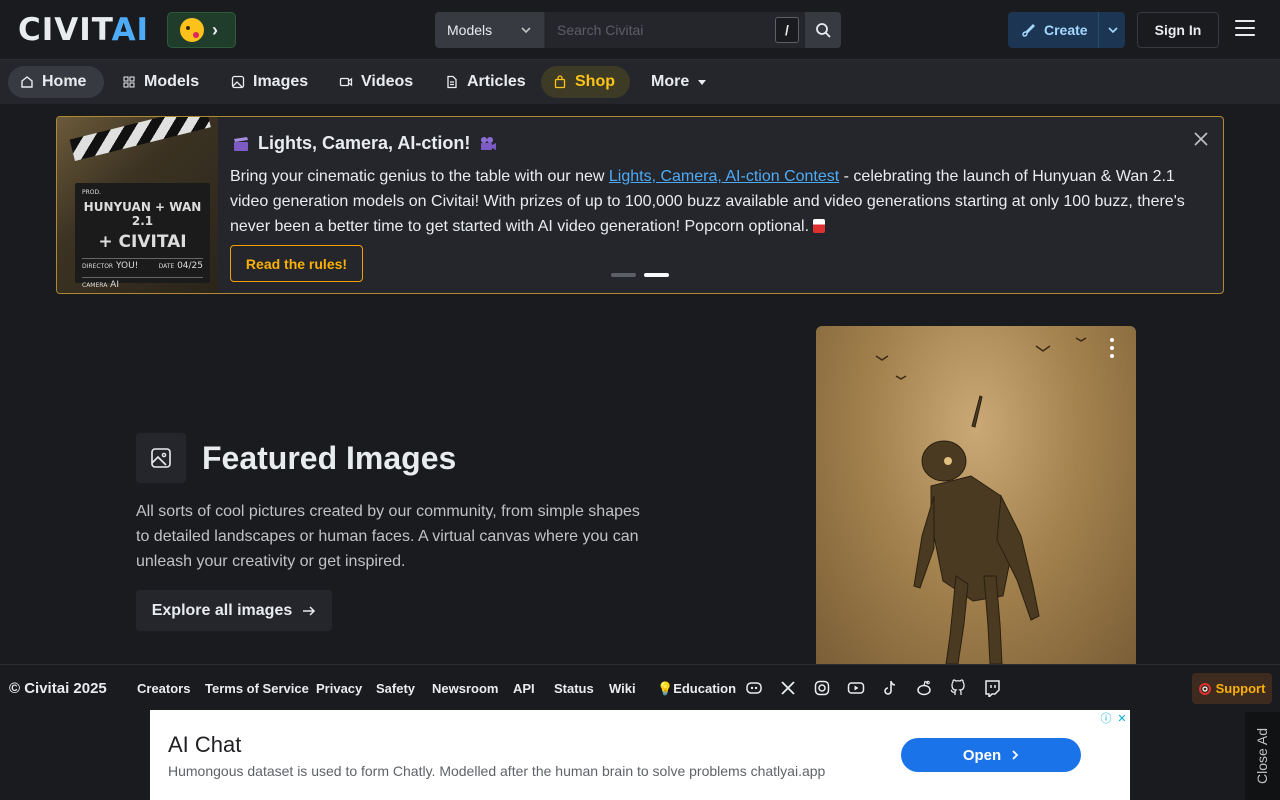 This screenshot has width=1280, height=800. Describe the element at coordinates (489, 143) in the screenshot. I see `movie-camera-emoji-icon` at that location.